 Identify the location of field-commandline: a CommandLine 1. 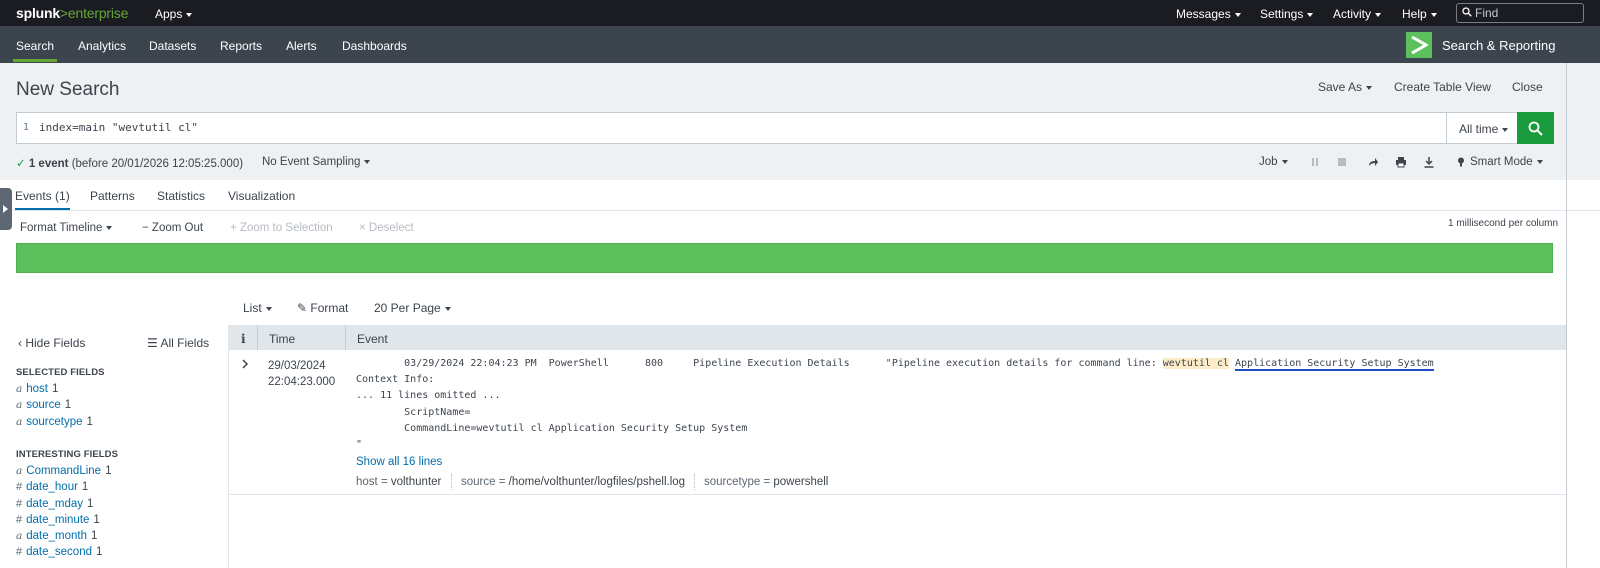
(63, 471).